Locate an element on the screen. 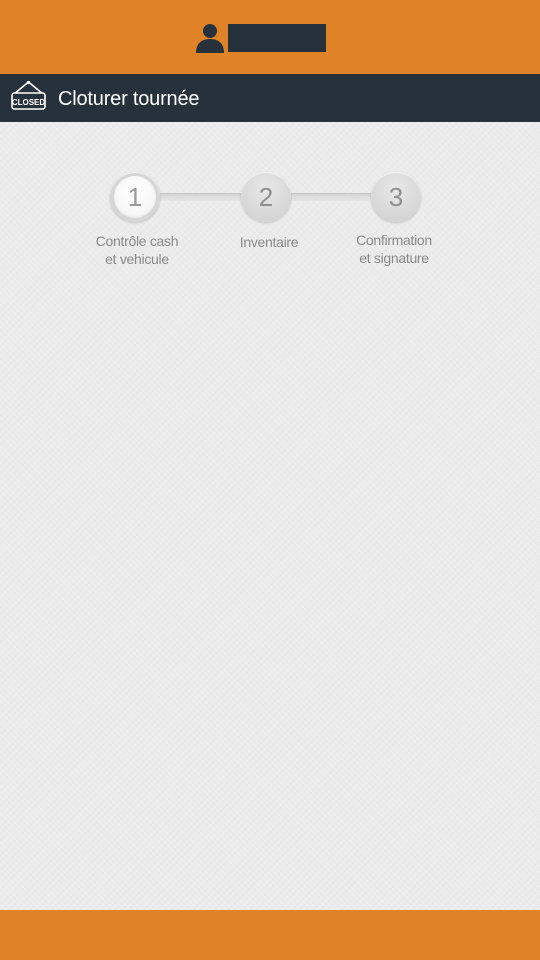  step-2-number: 2 is located at coordinates (266, 197).